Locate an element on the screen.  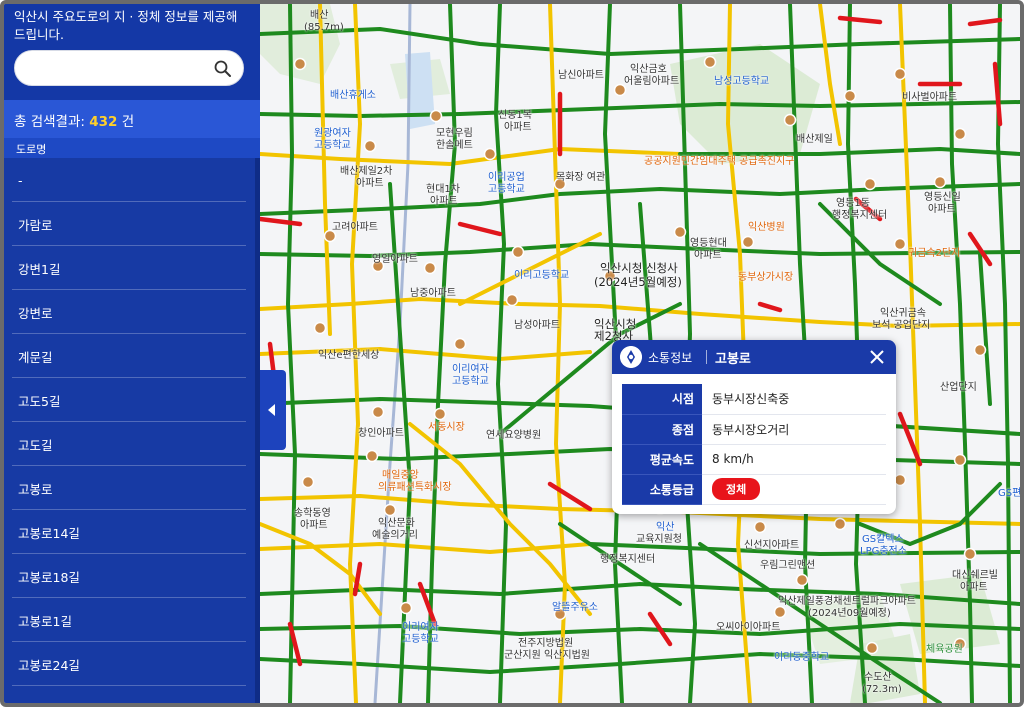
map-label-school: 원광여자 is located at coordinates (332, 133).